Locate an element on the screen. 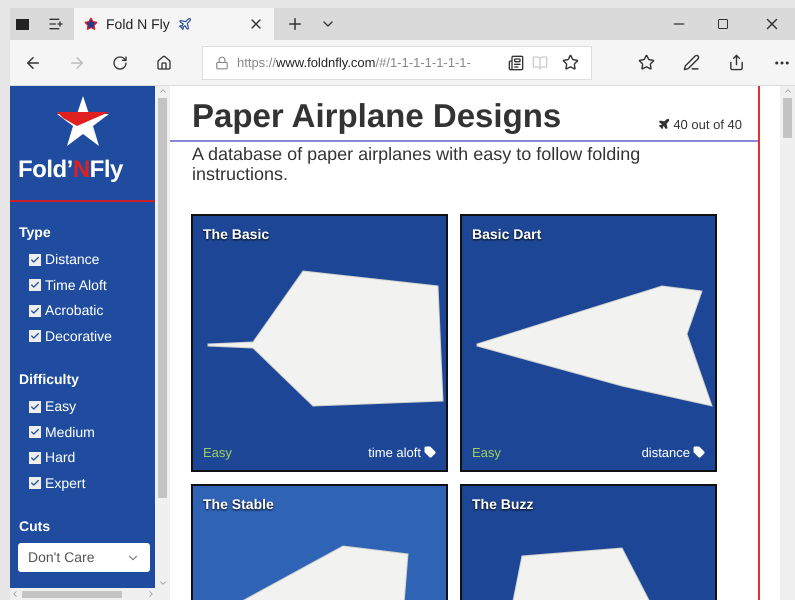 The image size is (795, 600). reading-list-icon is located at coordinates (516, 62).